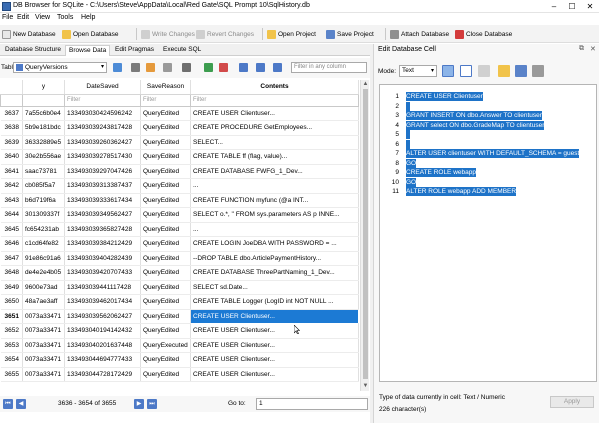 The image size is (599, 423). What do you see at coordinates (43, 142) in the screenshot?
I see `id-cell: 36332889e5` at bounding box center [43, 142].